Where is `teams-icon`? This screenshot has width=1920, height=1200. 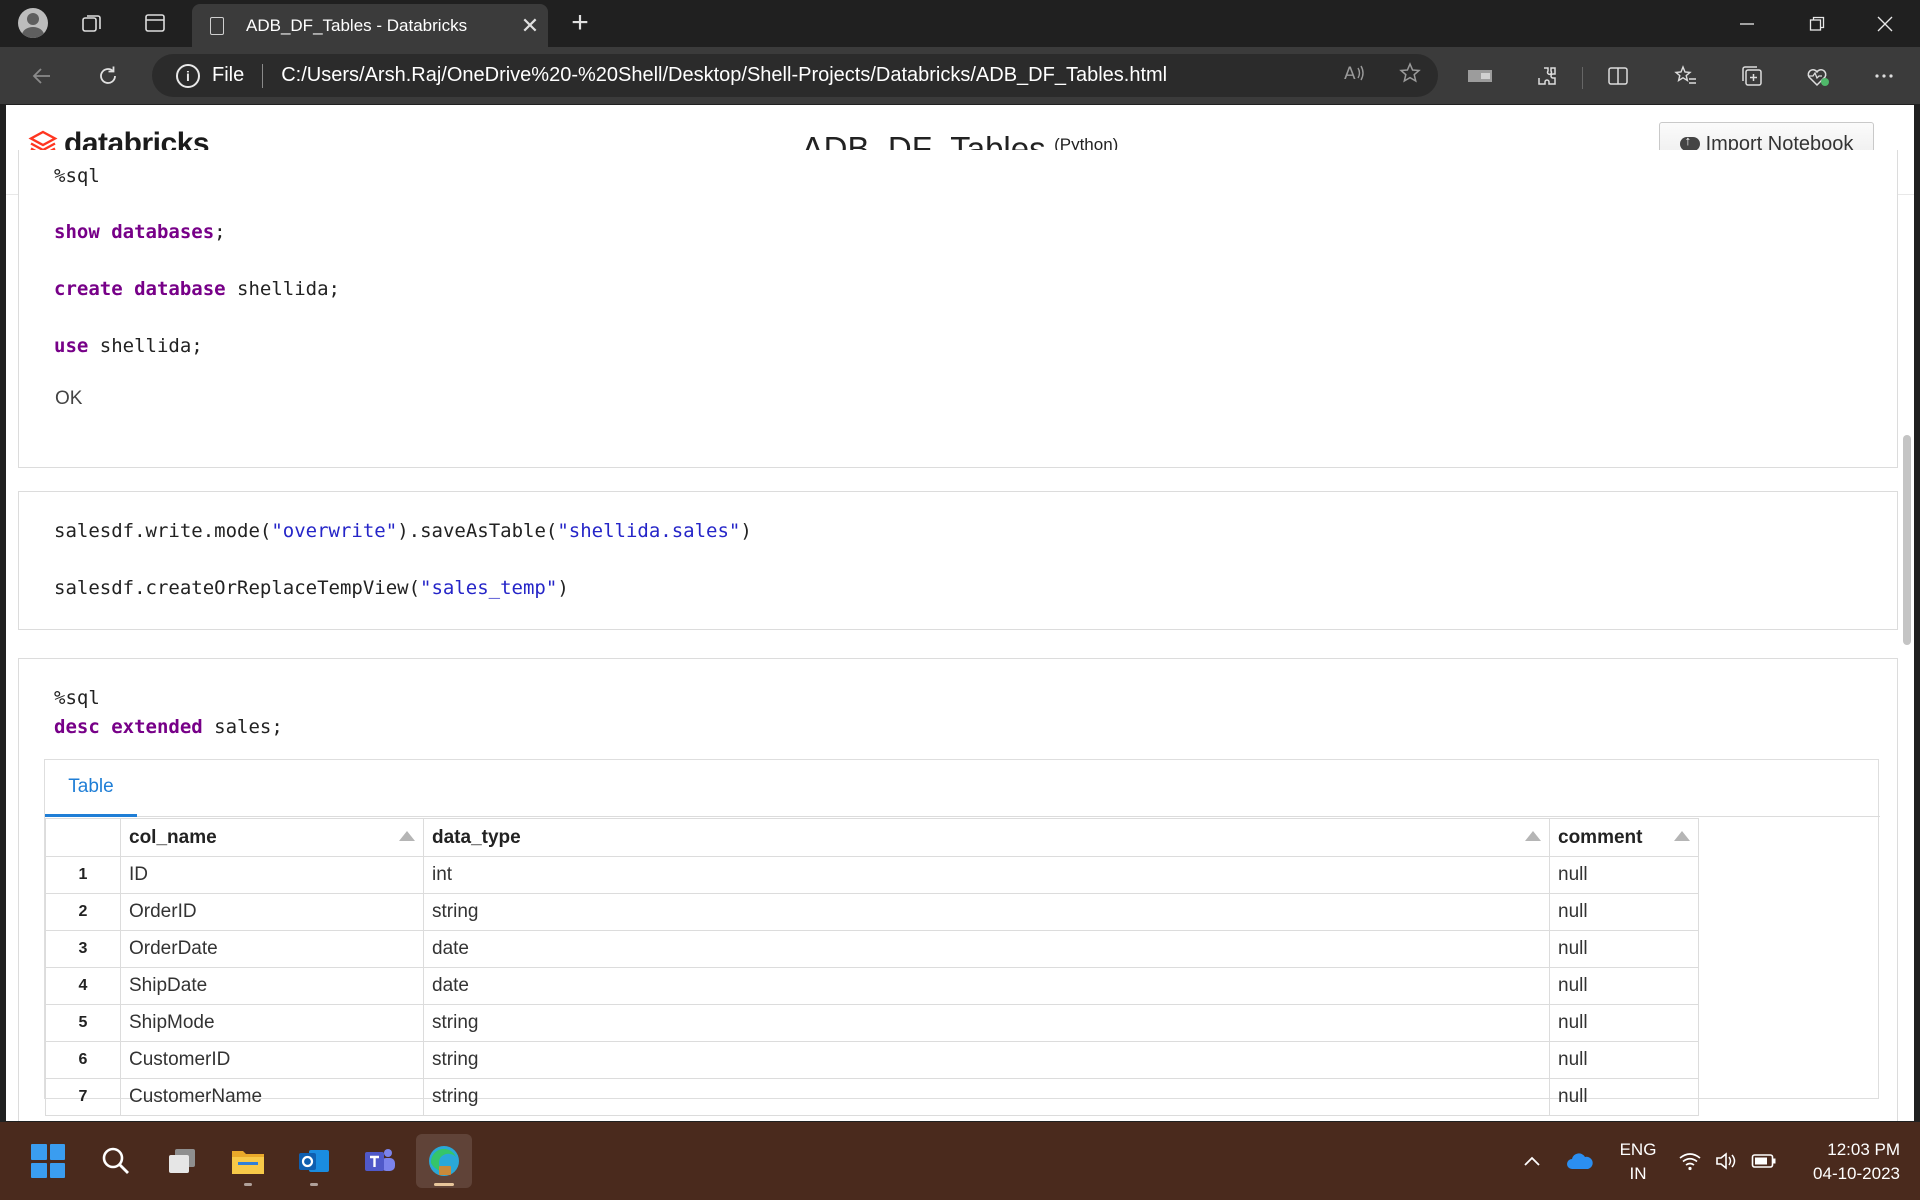
teams-icon is located at coordinates (380, 1160).